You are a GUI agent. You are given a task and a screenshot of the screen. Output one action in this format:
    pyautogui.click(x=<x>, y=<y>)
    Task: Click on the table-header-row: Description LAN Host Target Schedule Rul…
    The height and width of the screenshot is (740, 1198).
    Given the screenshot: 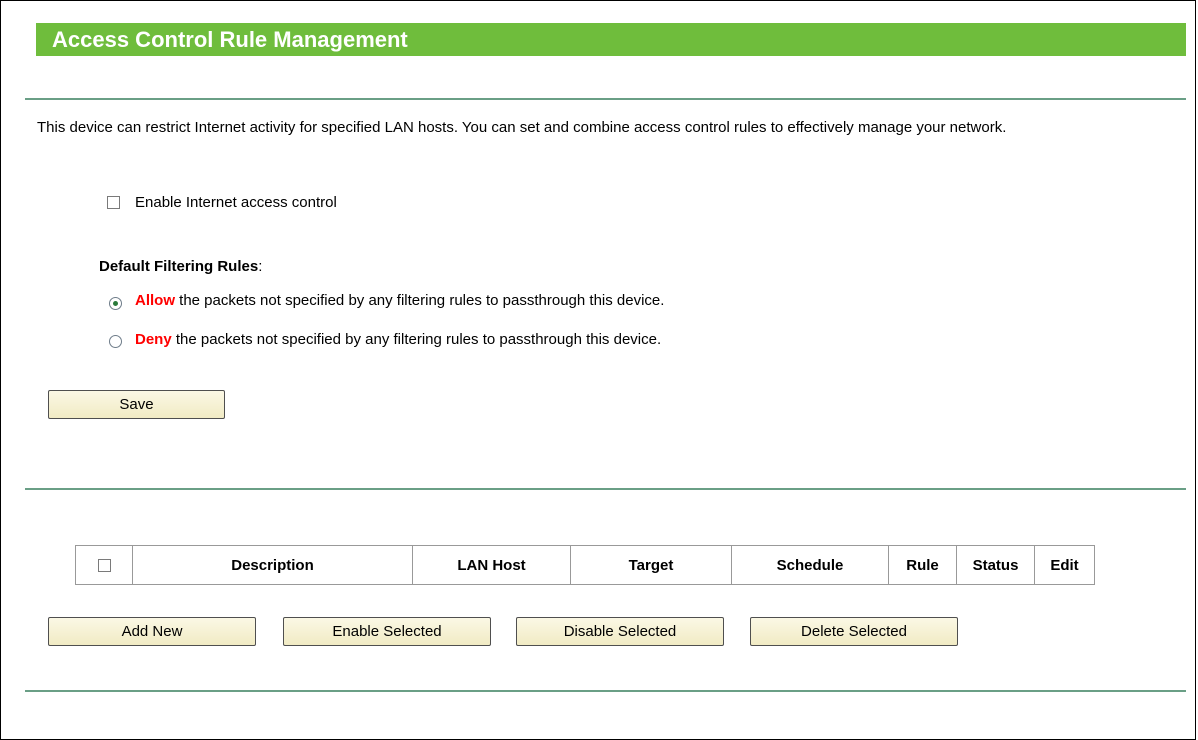 What is the action you would take?
    pyautogui.click(x=585, y=565)
    